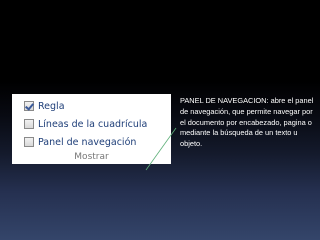 This screenshot has height=240, width=320. What do you see at coordinates (91, 157) in the screenshot?
I see `mostrar-group-label: Mostrar` at bounding box center [91, 157].